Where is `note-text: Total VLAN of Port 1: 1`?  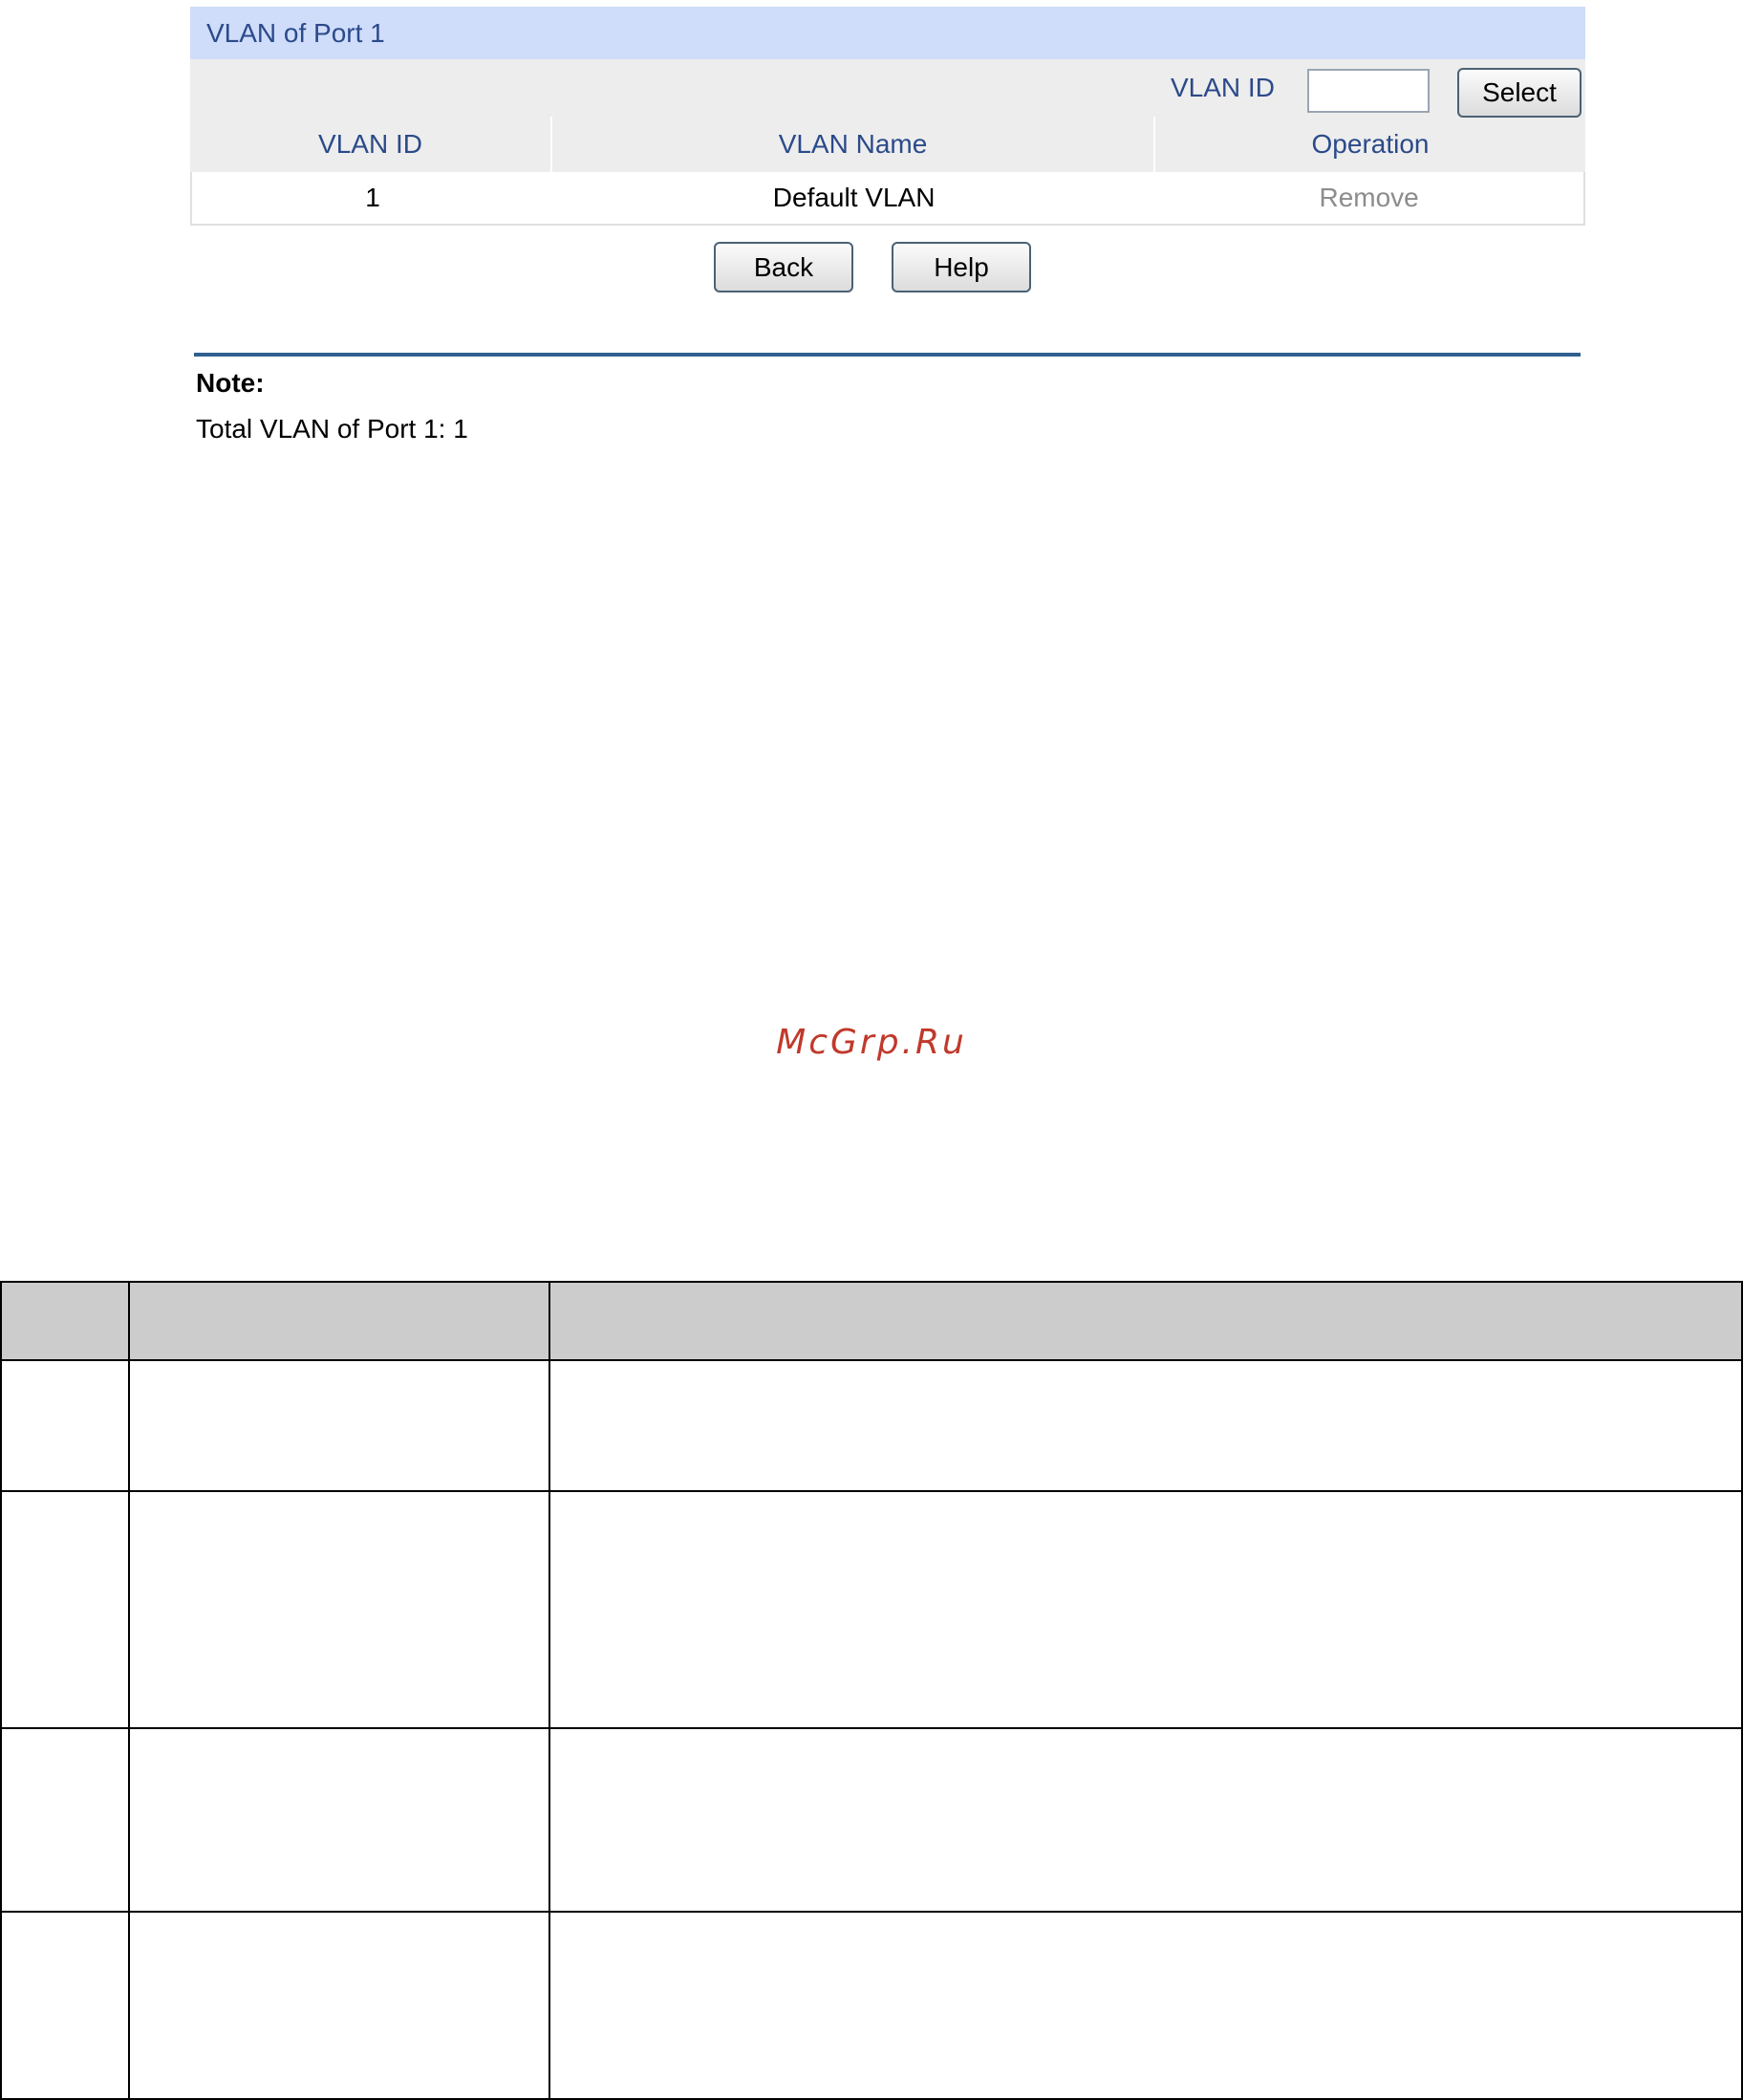
note-text: Total VLAN of Port 1: 1 is located at coordinates (332, 429).